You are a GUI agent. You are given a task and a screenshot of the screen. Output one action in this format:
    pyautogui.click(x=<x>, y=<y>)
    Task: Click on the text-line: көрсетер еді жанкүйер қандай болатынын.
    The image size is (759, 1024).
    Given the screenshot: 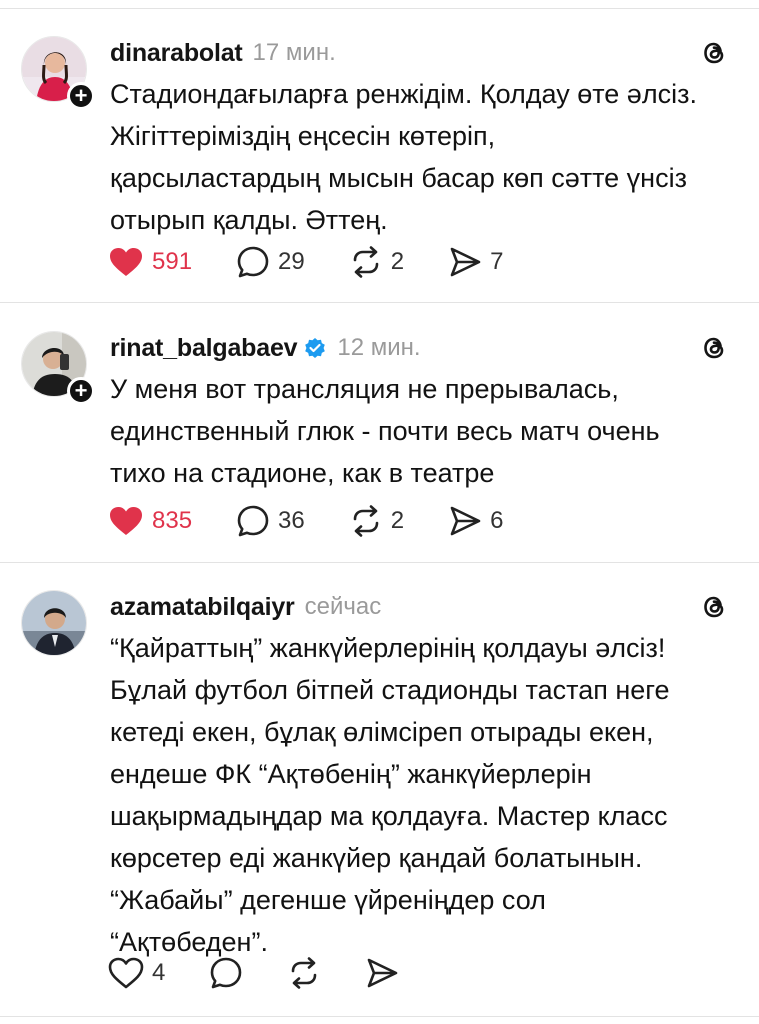 What is the action you would take?
    pyautogui.click(x=376, y=858)
    